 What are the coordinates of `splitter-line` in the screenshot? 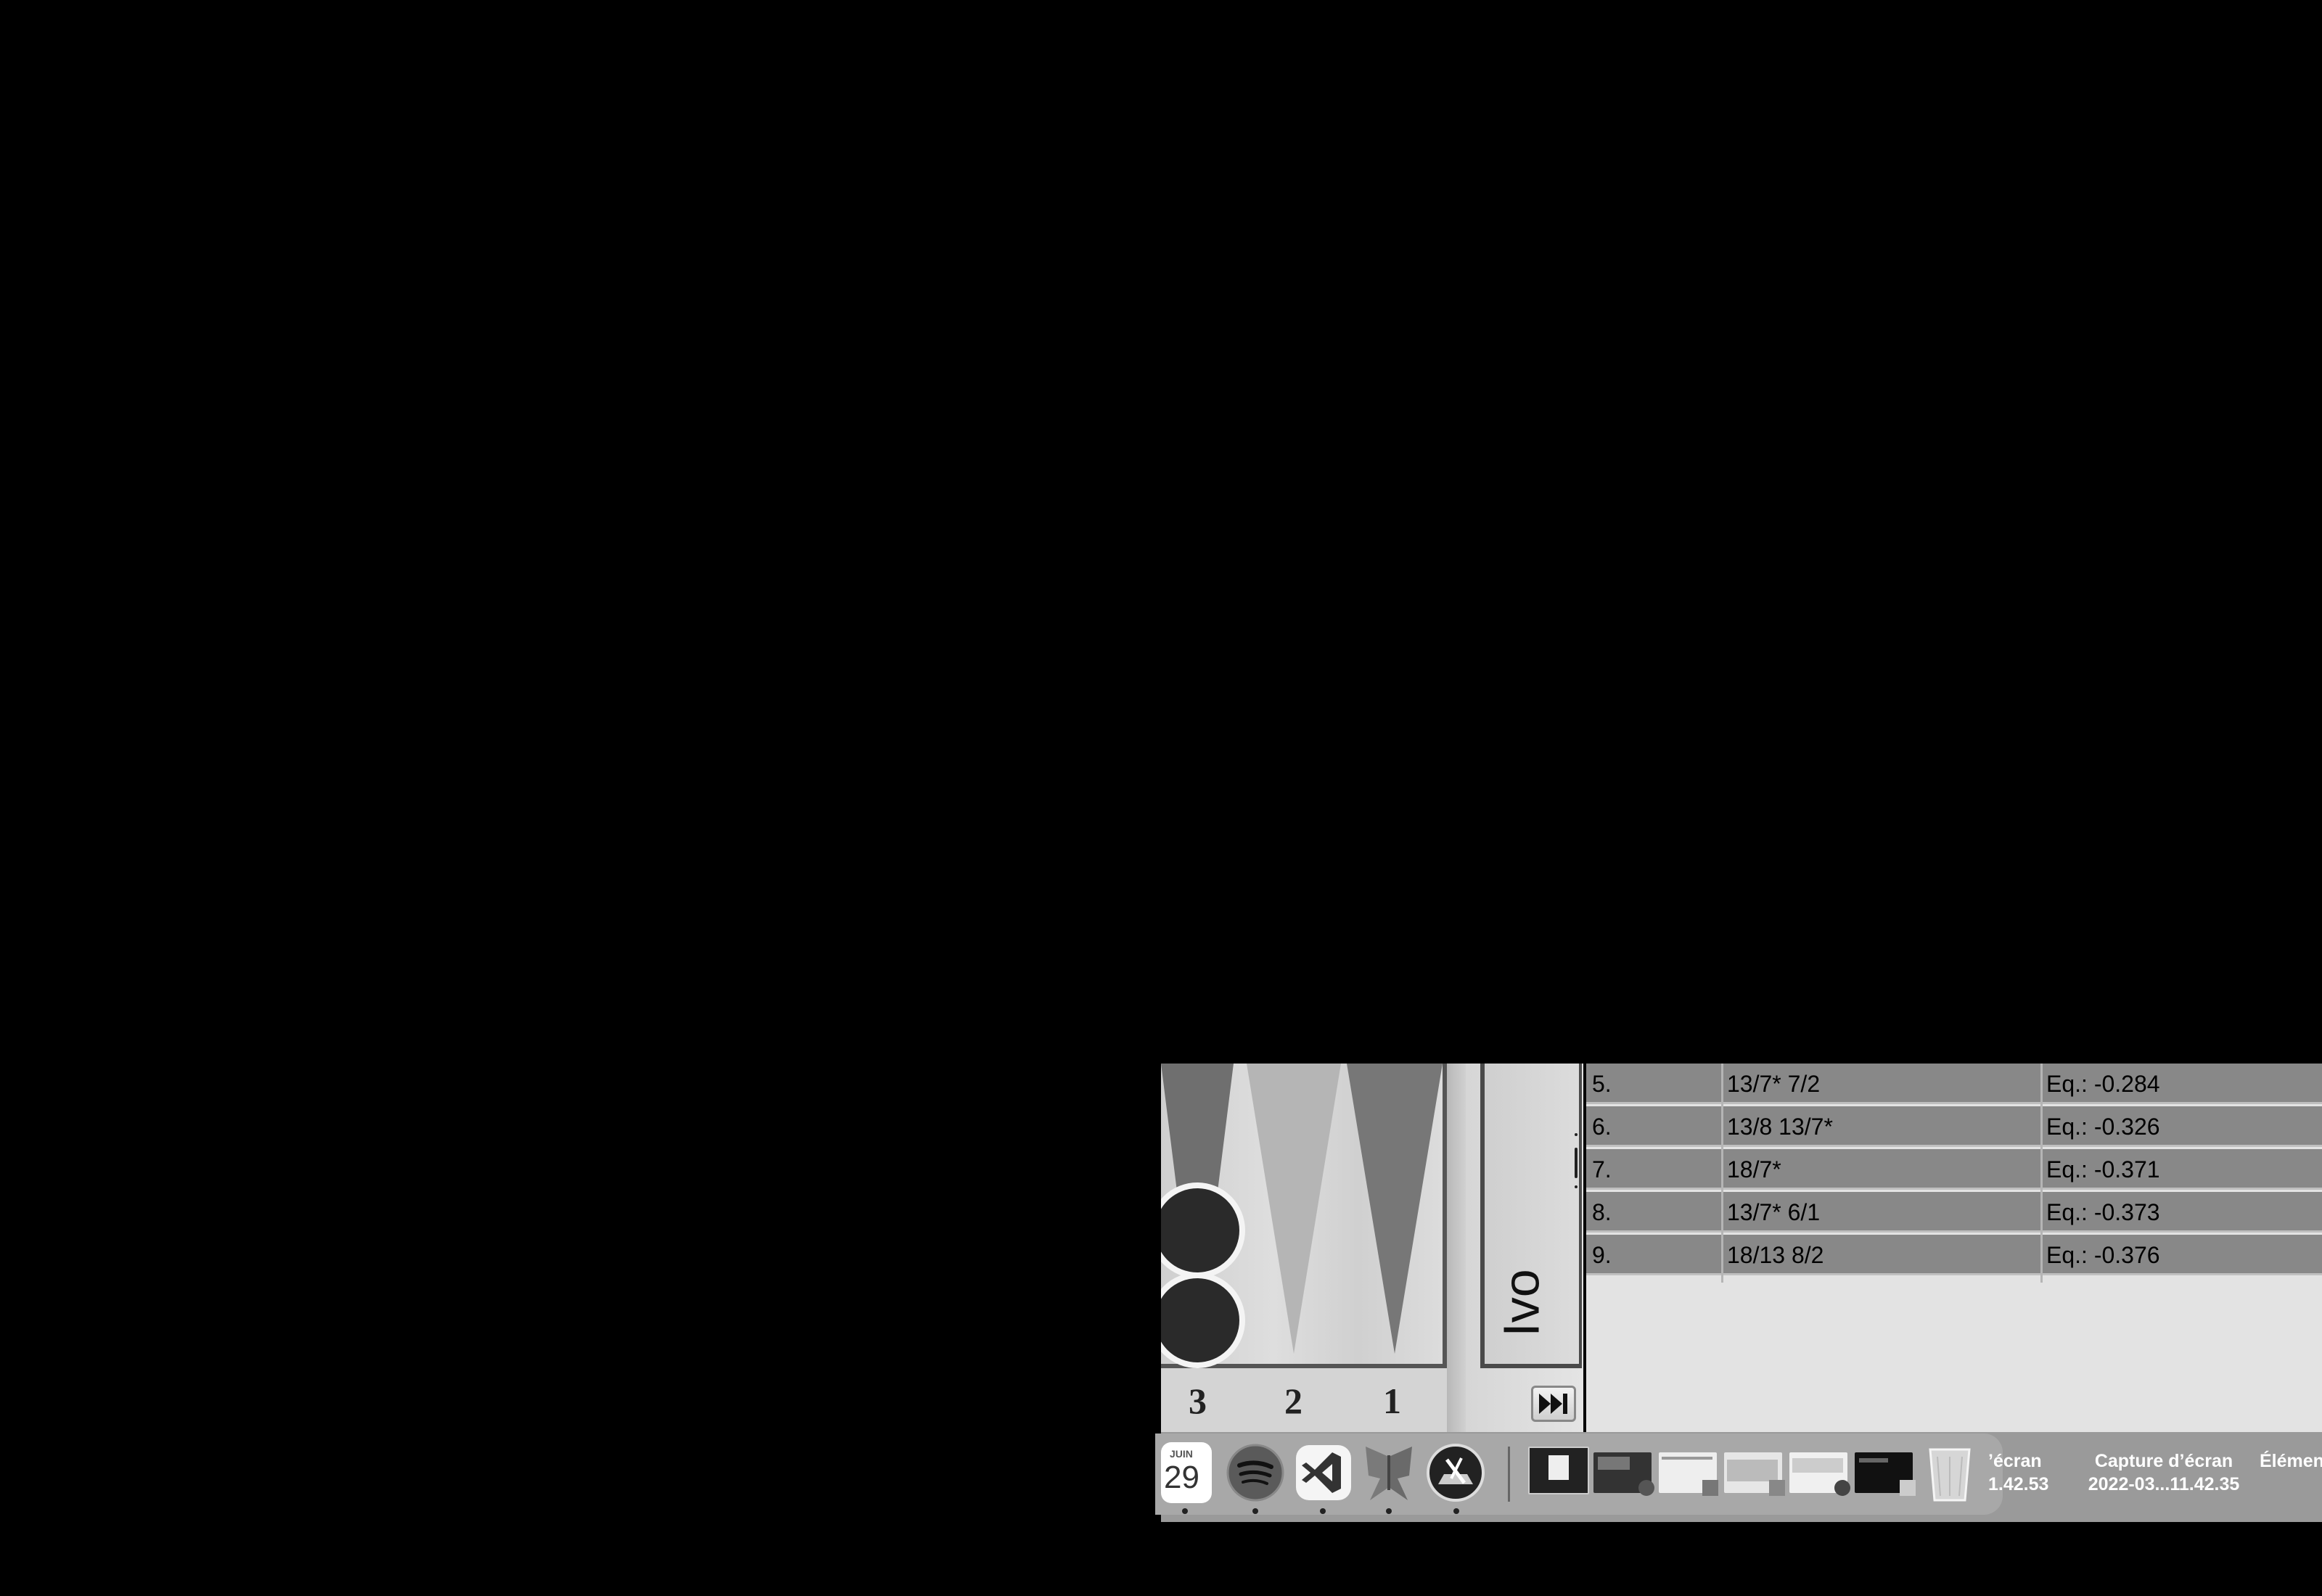 It's located at (1577, 1163).